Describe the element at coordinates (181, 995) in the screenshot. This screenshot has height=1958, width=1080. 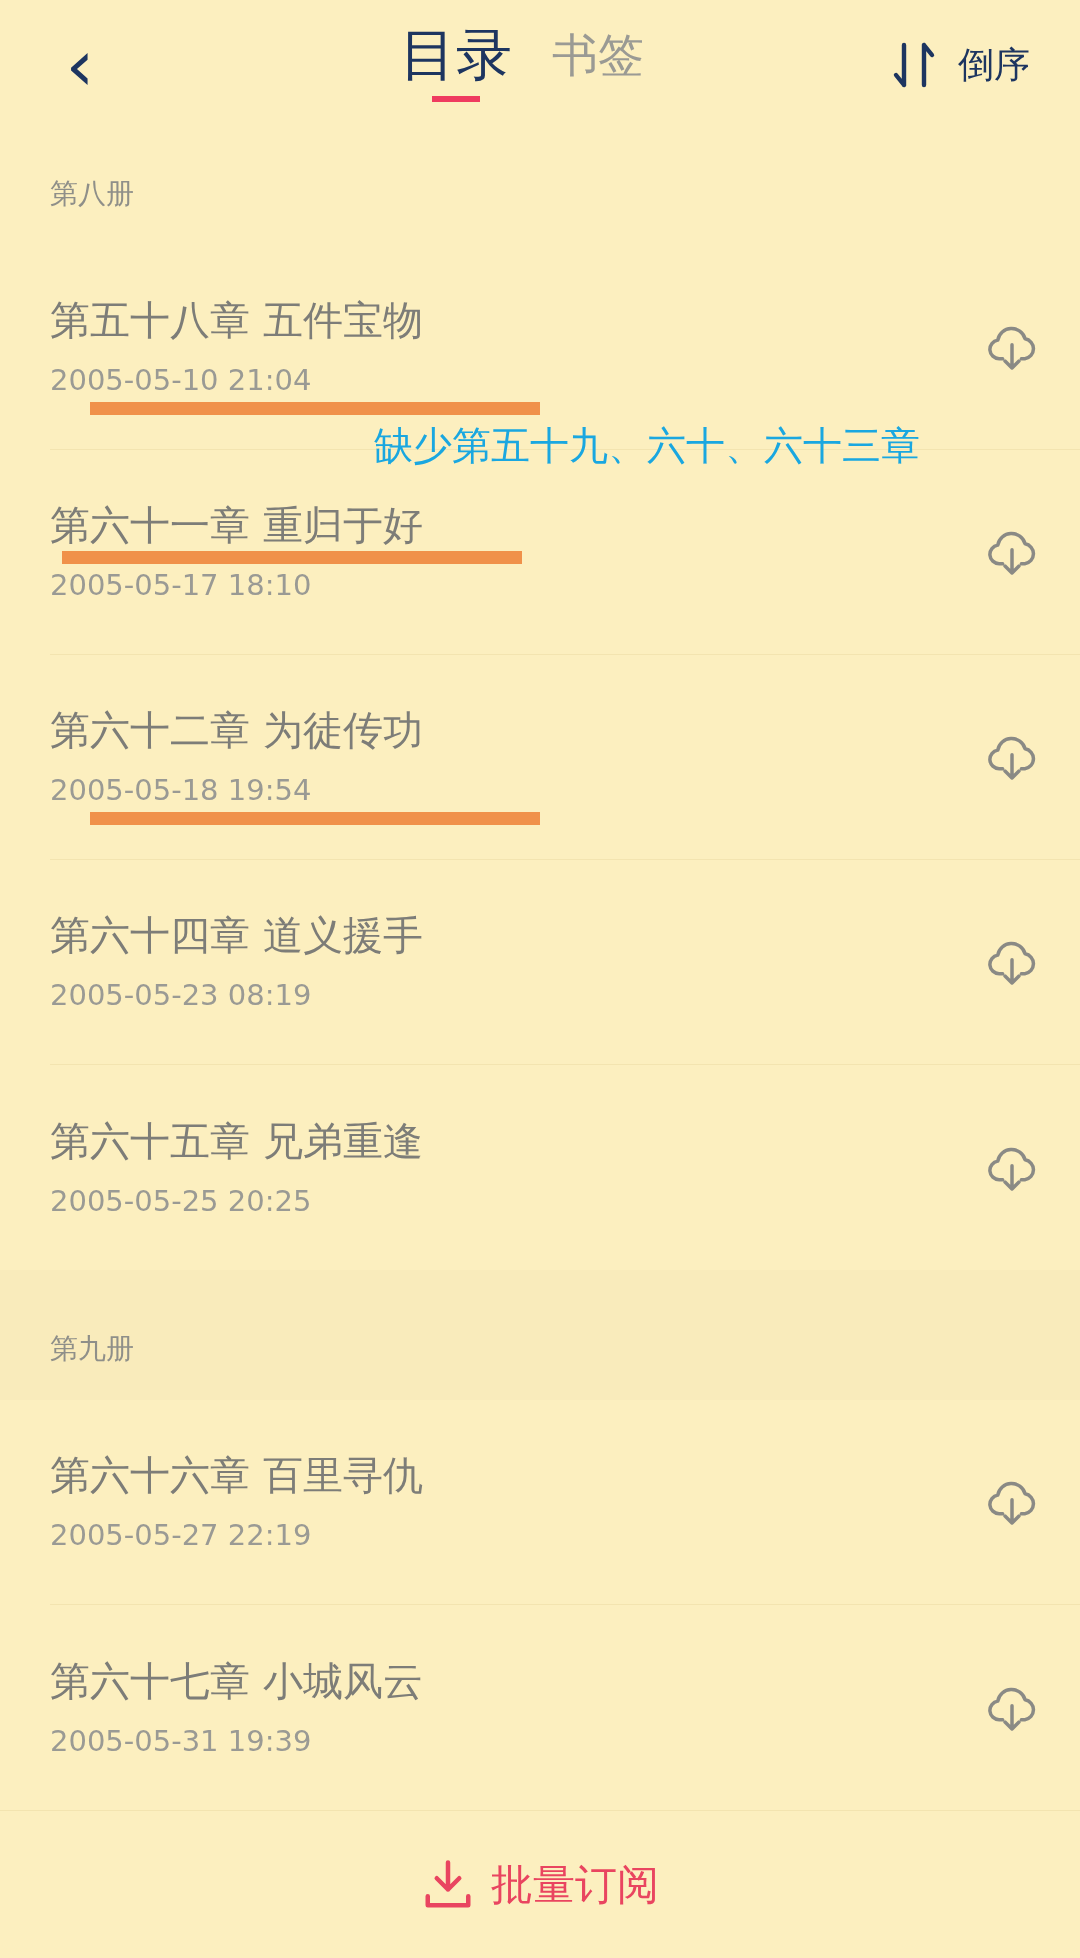
I see `chapter-date: 2005-05-23 08:19` at that location.